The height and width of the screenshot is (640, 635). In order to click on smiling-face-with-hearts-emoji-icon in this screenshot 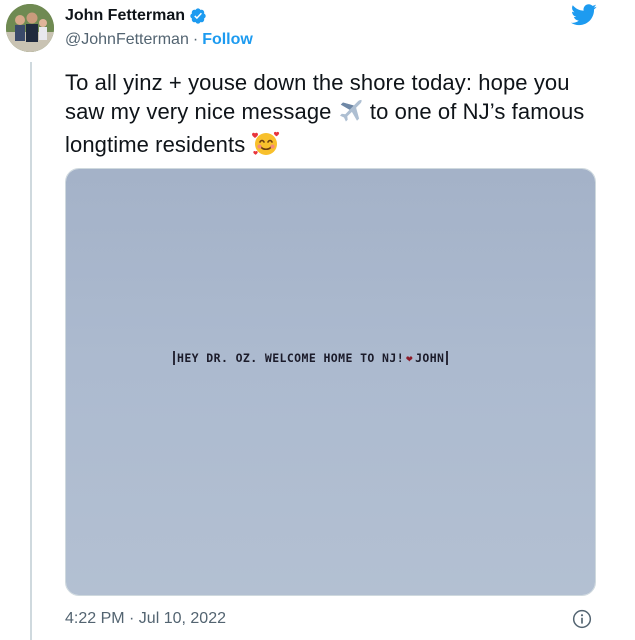, I will do `click(265, 147)`.